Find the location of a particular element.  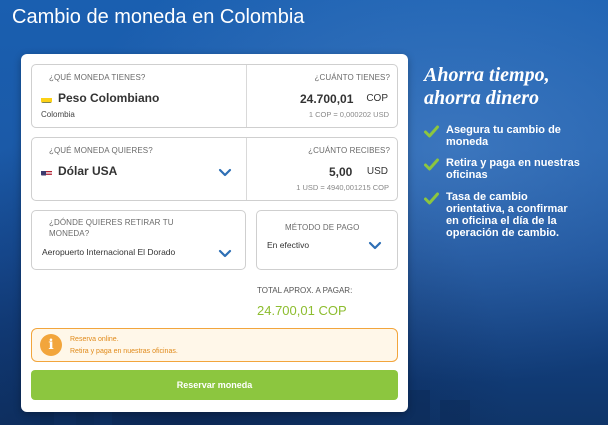

pickup-location-label: ¿DÓNDE QUIERES RETIRAR TU is located at coordinates (111, 222).